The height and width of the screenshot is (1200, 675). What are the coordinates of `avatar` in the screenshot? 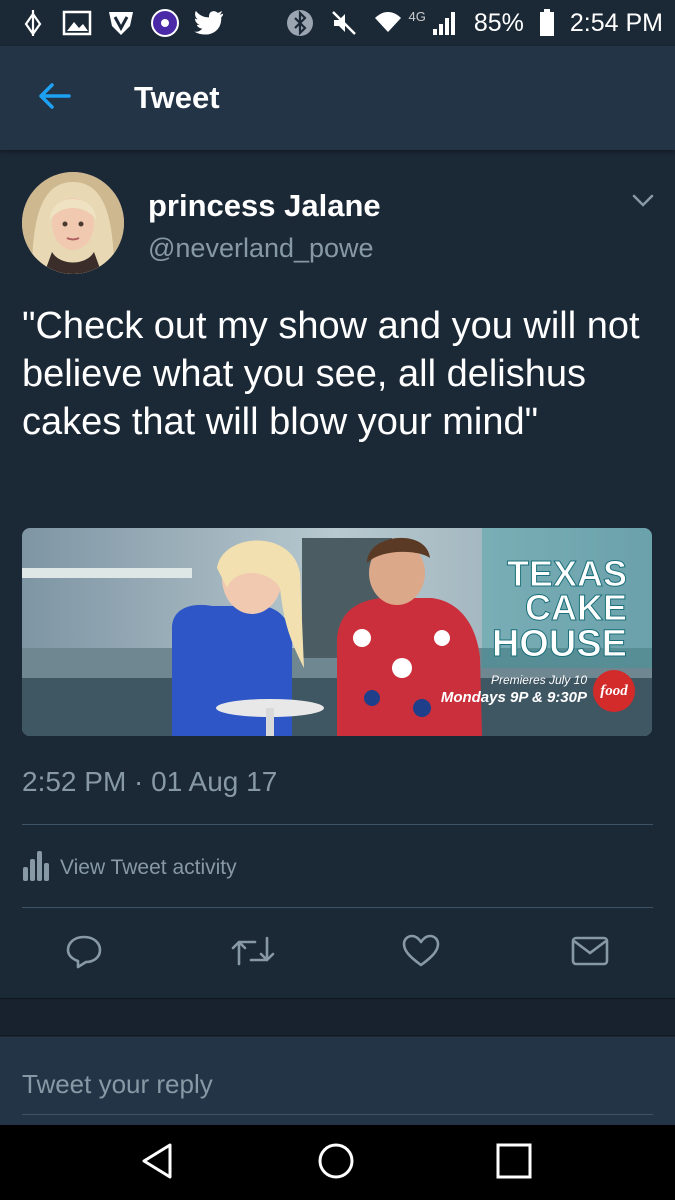 It's located at (73, 223).